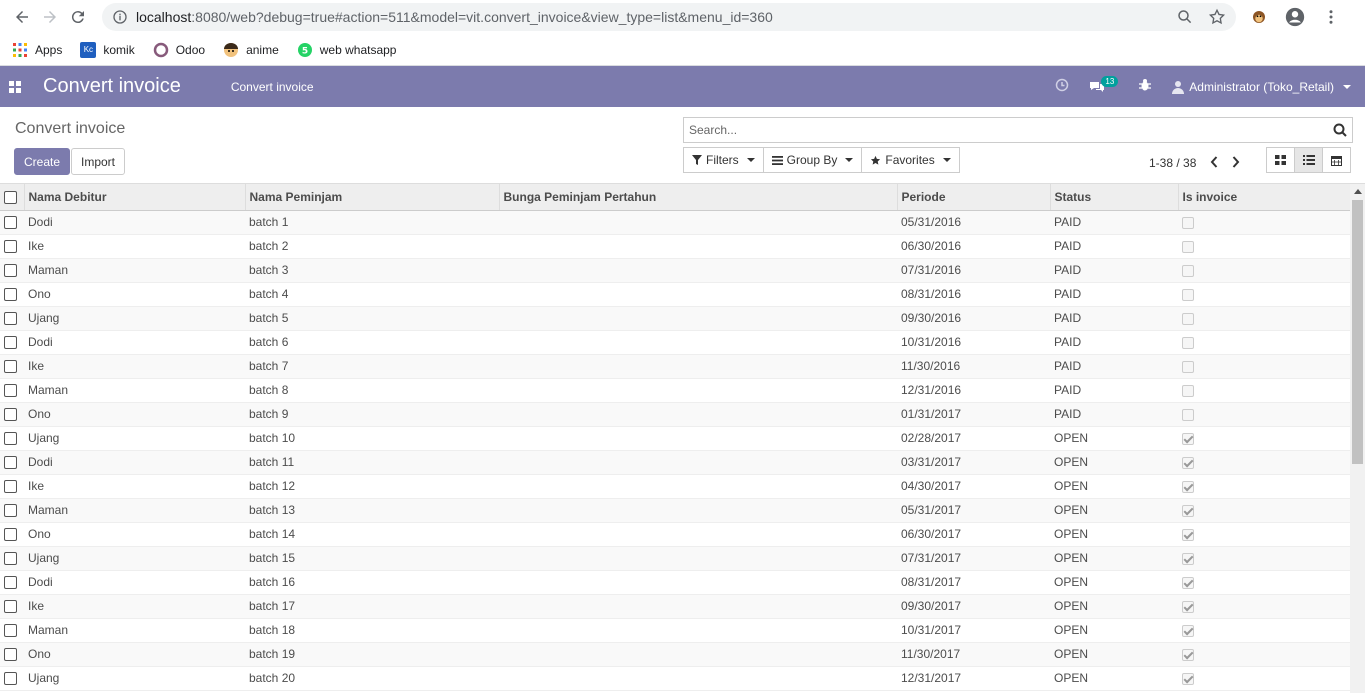 The width and height of the screenshot is (1365, 694). Describe the element at coordinates (346, 50) in the screenshot. I see `bookmark-web-whatsapp: 5 web whatsapp` at that location.